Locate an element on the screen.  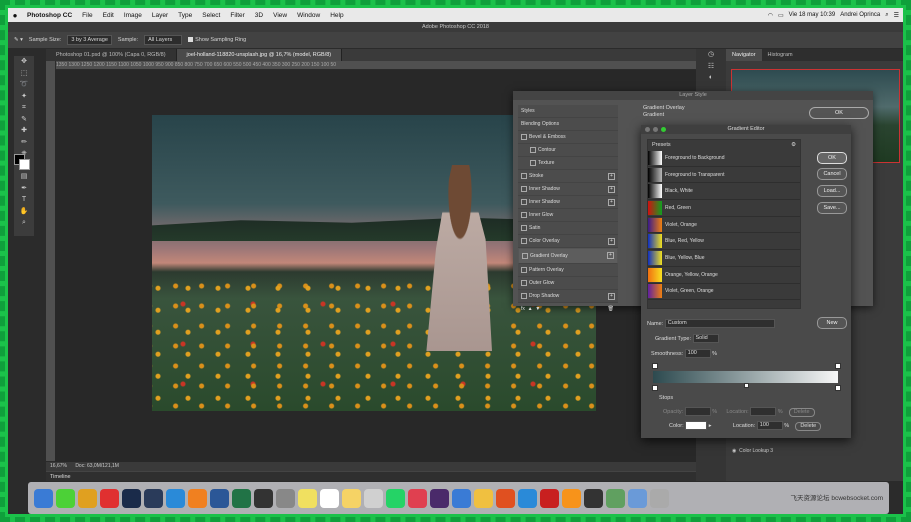
user-name: Andrei Oprinca is located at coordinates (860, 15).